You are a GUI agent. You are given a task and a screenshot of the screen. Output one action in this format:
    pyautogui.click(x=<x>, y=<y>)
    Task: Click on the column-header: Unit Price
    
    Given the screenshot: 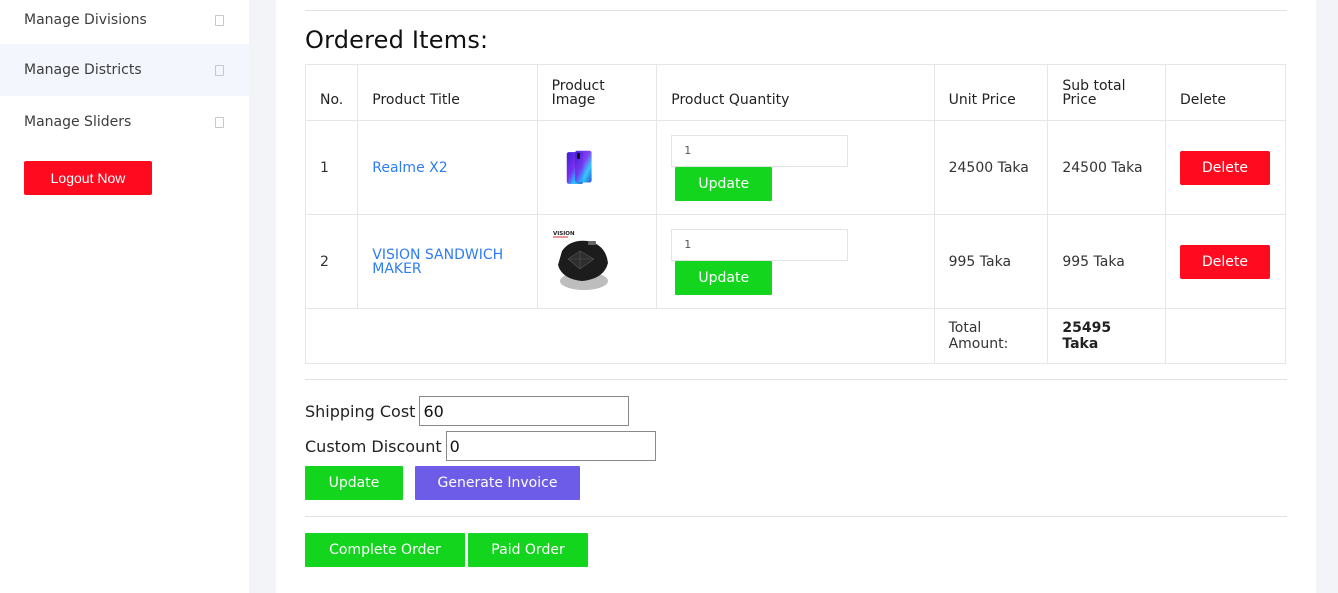 What is the action you would take?
    pyautogui.click(x=991, y=92)
    